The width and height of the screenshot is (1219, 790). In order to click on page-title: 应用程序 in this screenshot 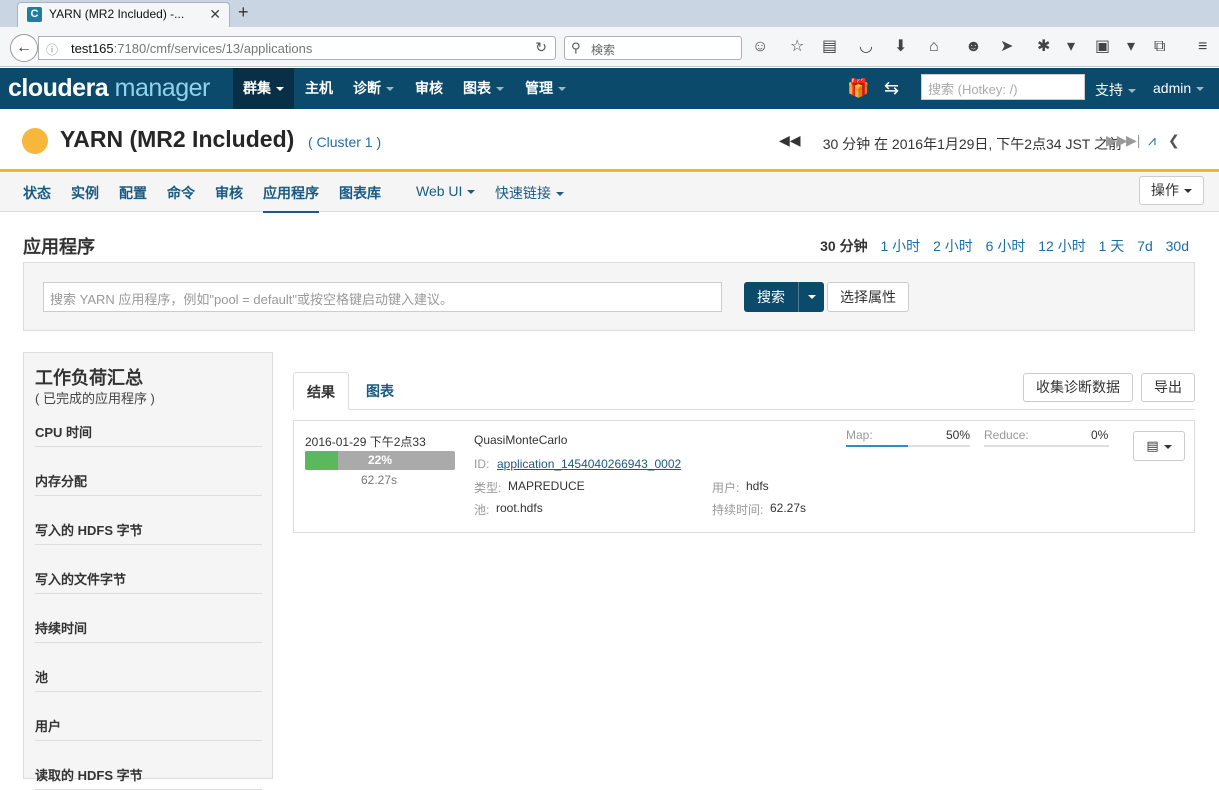, I will do `click(59, 247)`.